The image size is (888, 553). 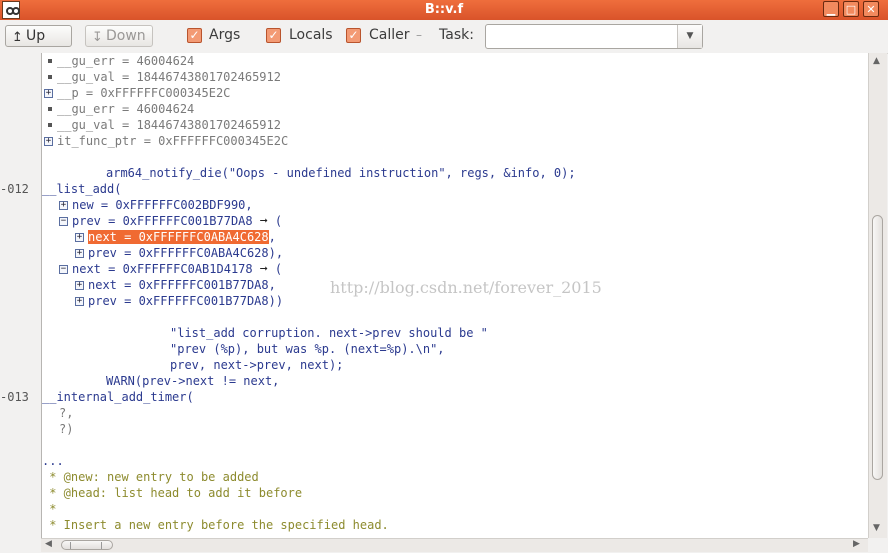 What do you see at coordinates (353, 35) in the screenshot?
I see `caller-checkbox: ✓` at bounding box center [353, 35].